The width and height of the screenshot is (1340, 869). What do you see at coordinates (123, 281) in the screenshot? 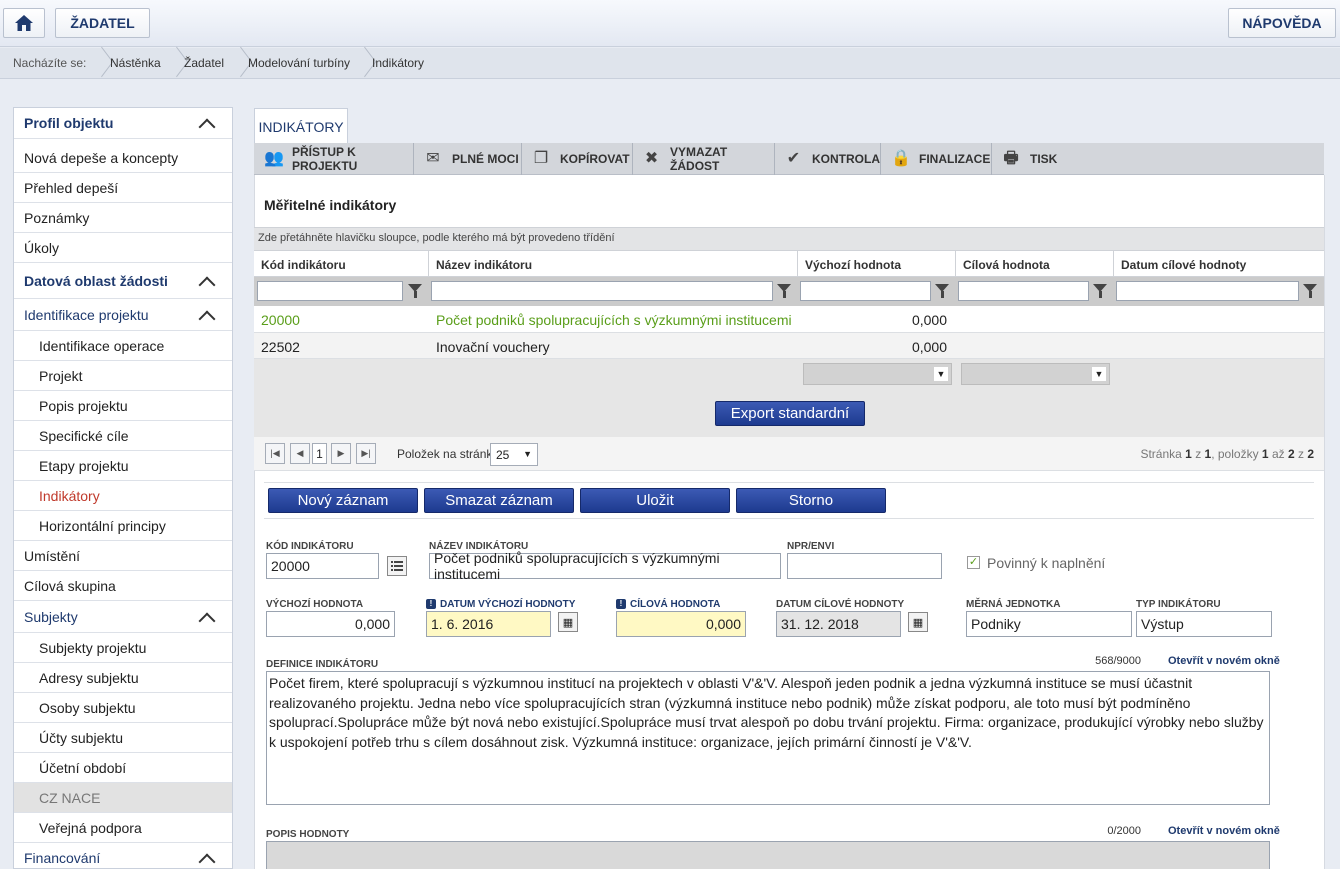
I see `sidebar-section-datova-oblast: Datová oblast žádosti` at bounding box center [123, 281].